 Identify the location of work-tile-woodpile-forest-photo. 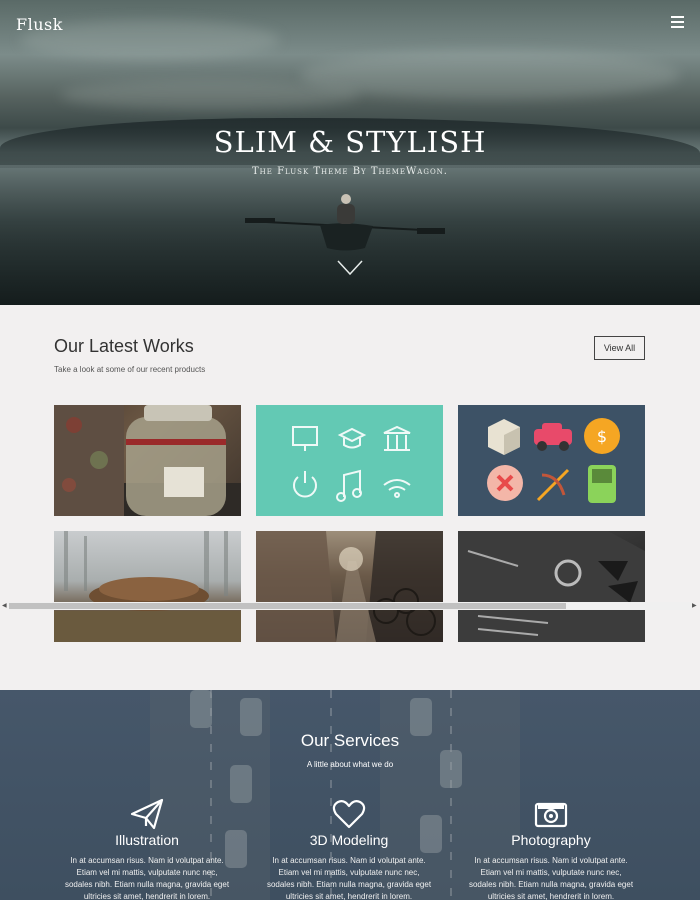
(147, 586).